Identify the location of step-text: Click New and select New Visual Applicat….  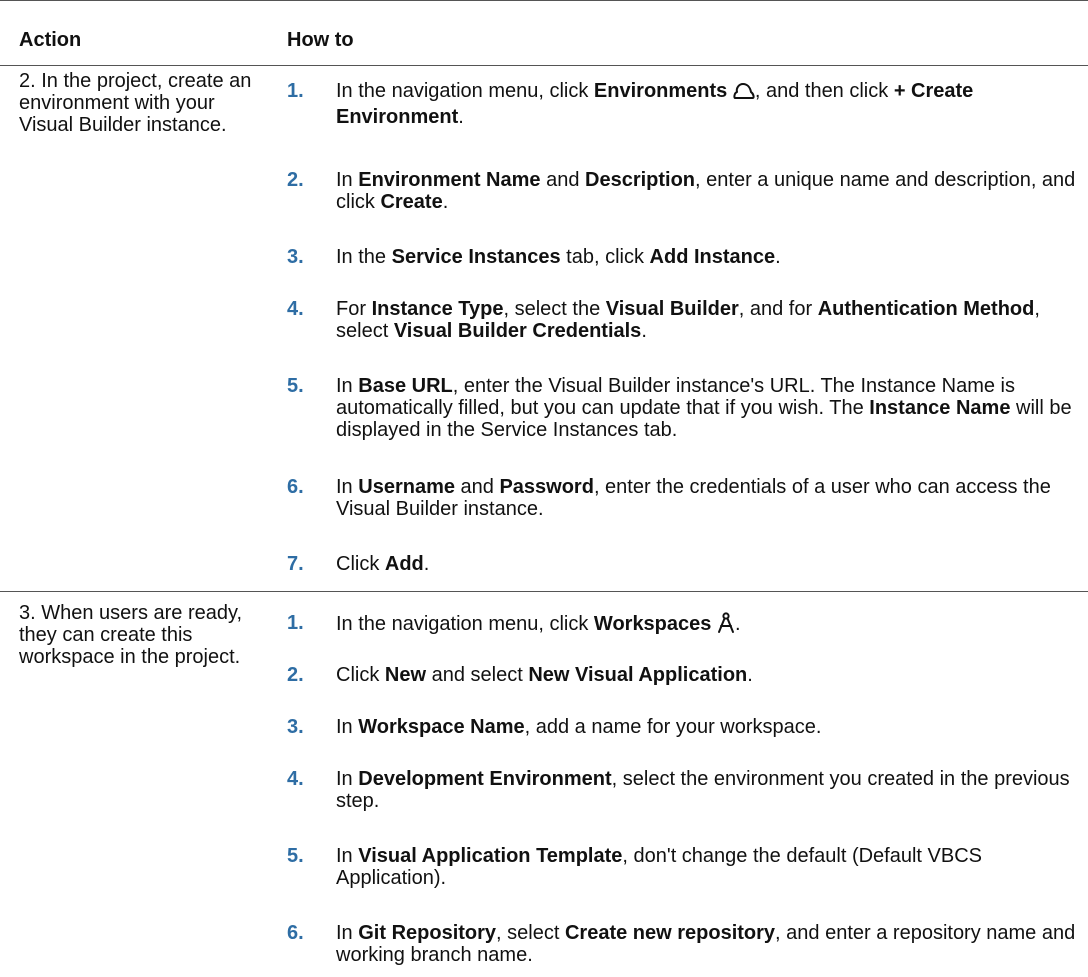
(544, 675).